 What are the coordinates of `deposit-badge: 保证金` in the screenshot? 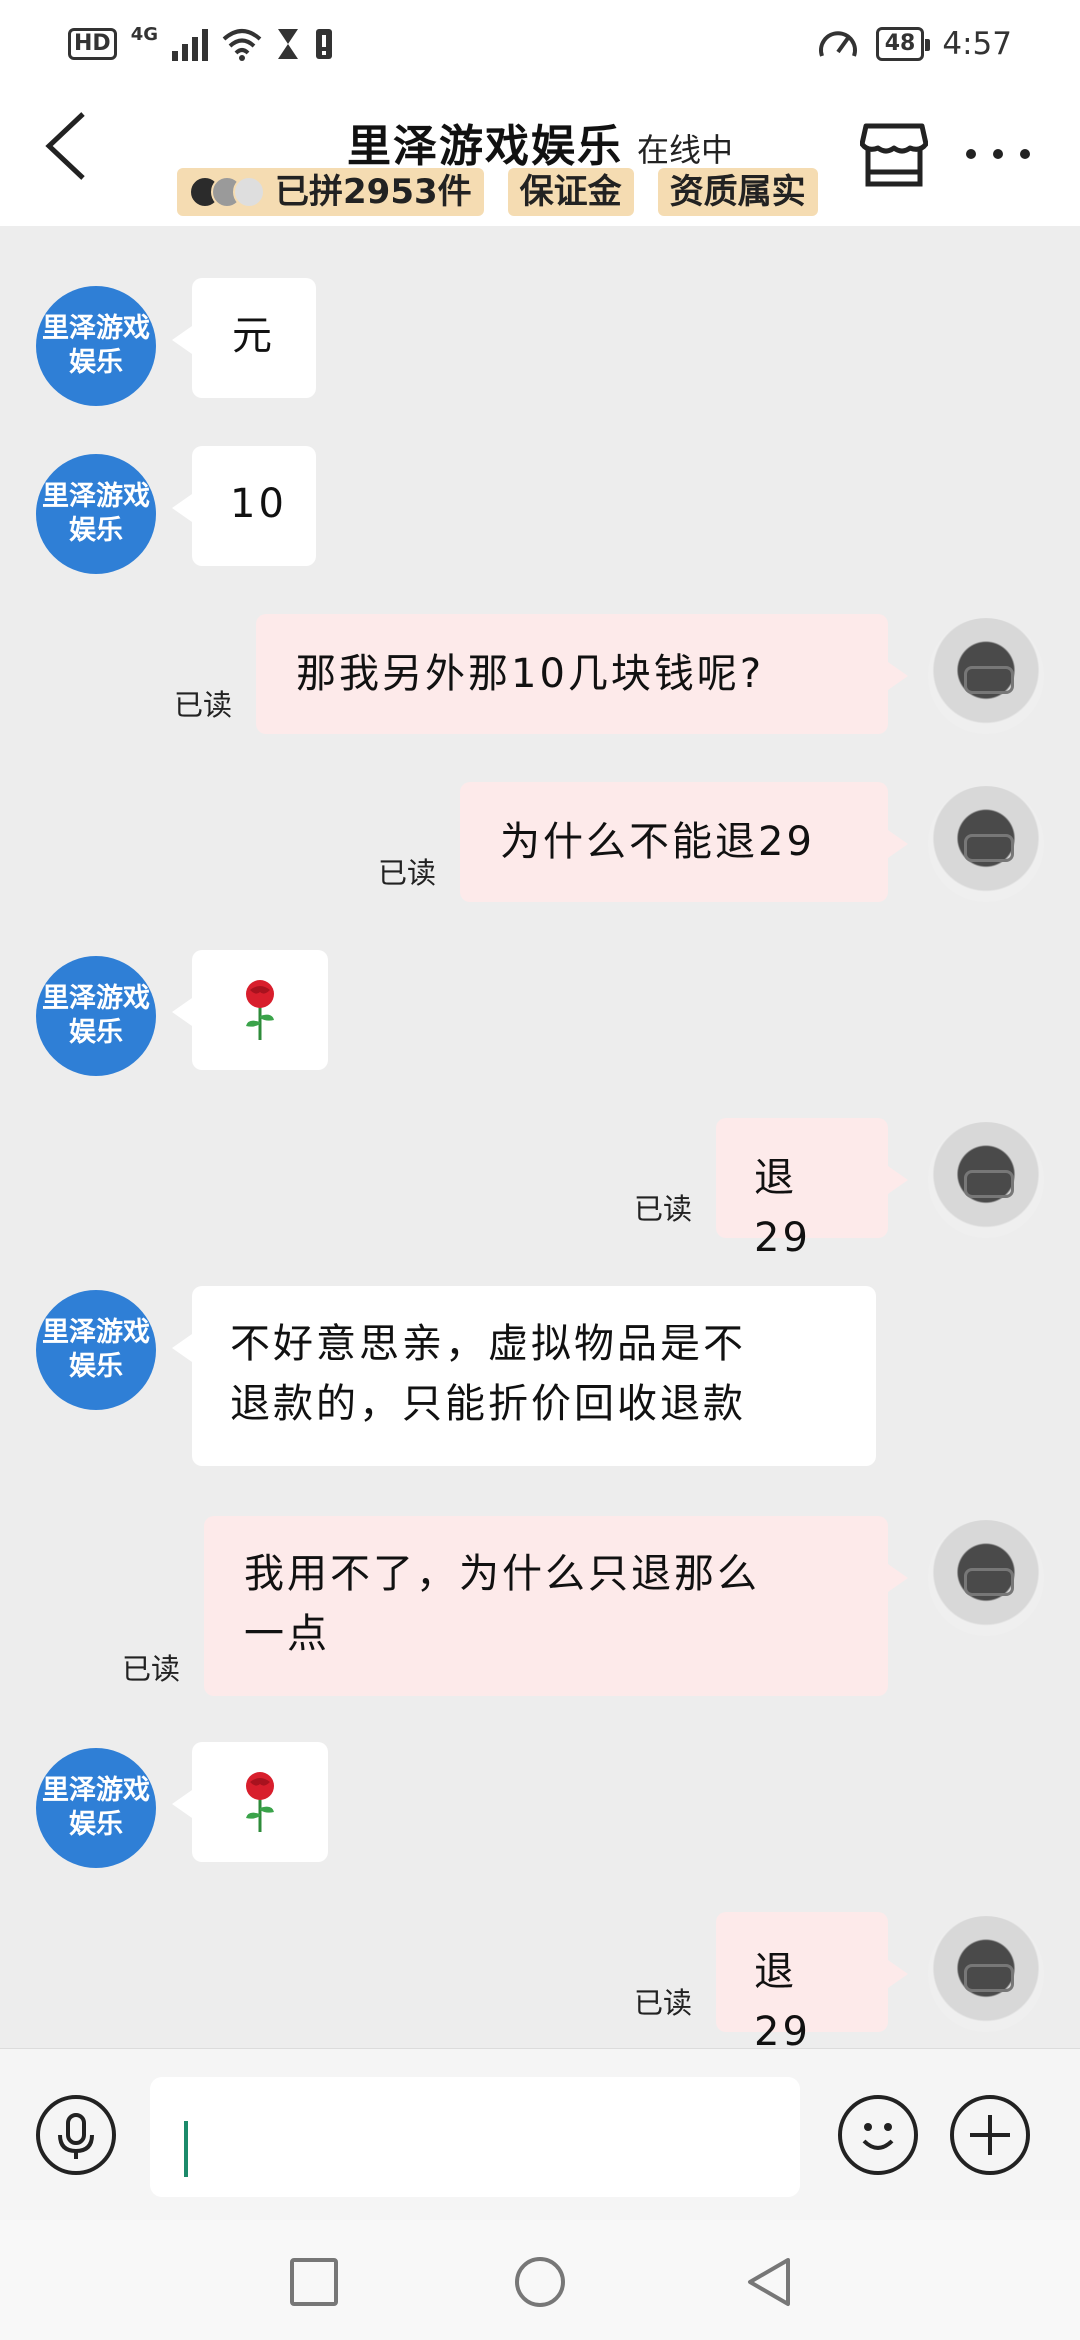 It's located at (570, 192).